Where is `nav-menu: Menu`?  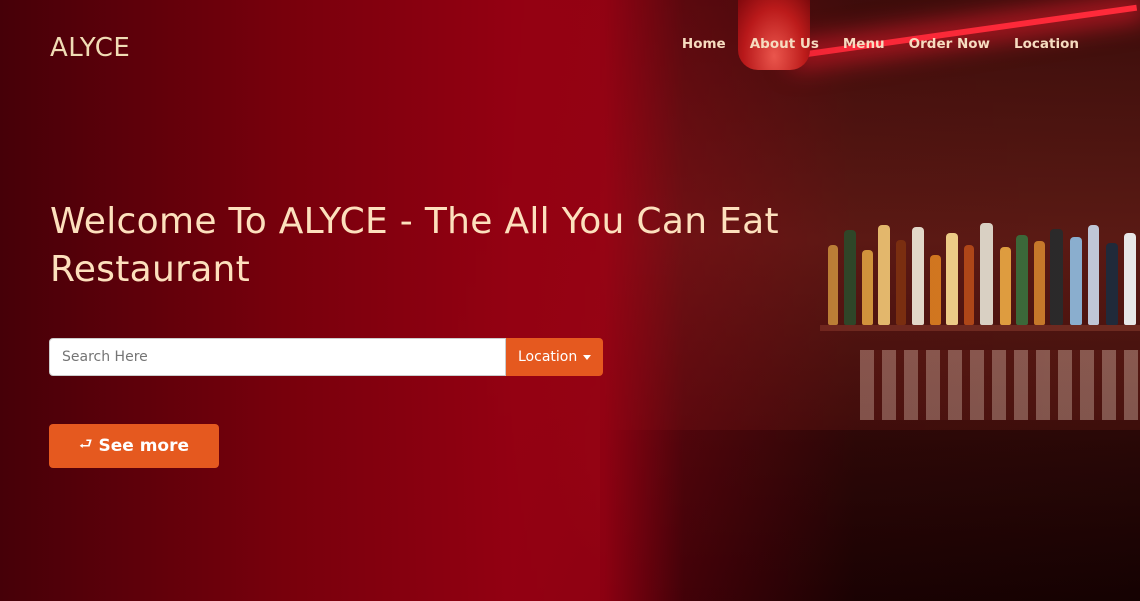
nav-menu: Menu is located at coordinates (864, 44).